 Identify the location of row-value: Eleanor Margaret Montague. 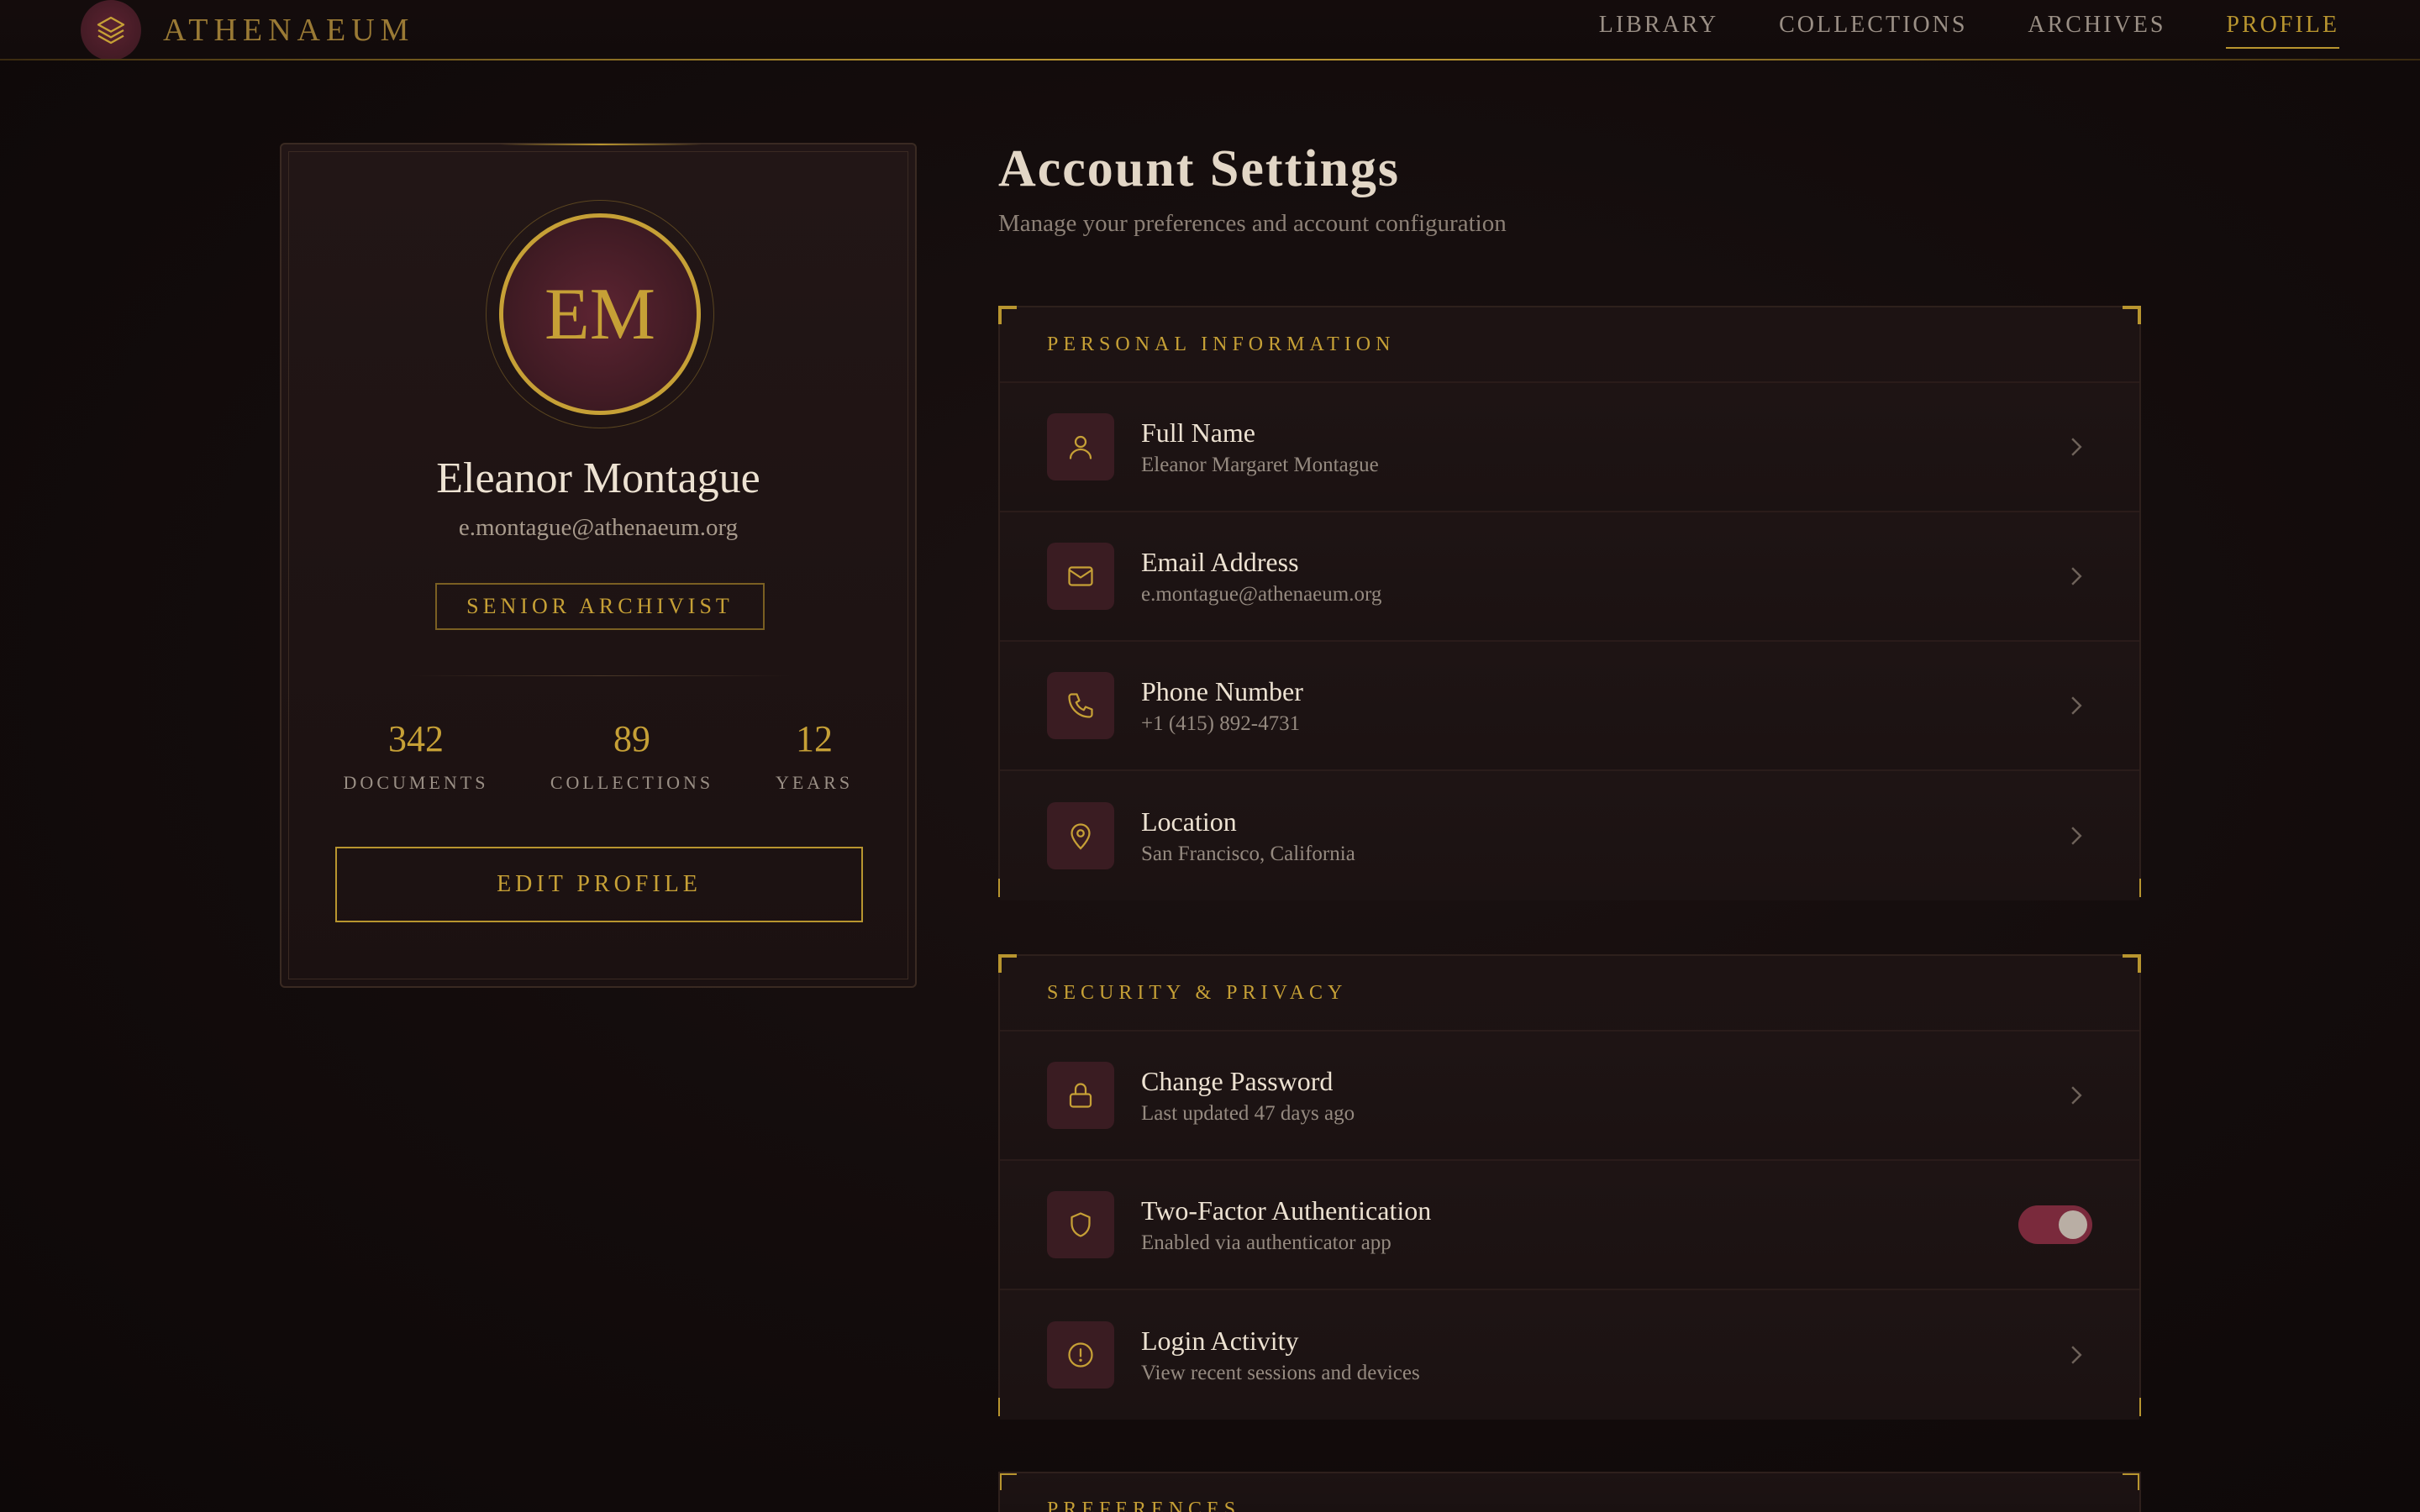
(1260, 464).